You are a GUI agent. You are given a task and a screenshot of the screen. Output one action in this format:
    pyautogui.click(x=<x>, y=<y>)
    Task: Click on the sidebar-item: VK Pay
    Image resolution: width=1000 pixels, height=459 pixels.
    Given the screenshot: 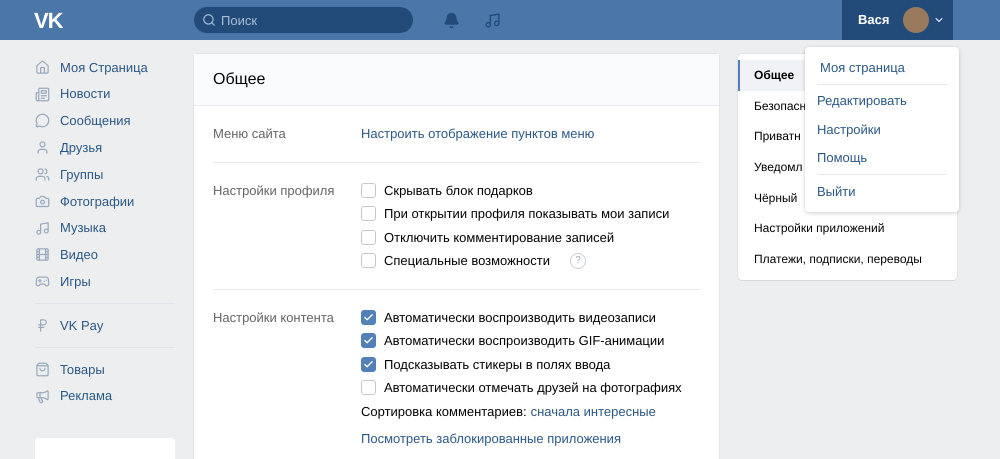 What is the action you would take?
    pyautogui.click(x=82, y=326)
    